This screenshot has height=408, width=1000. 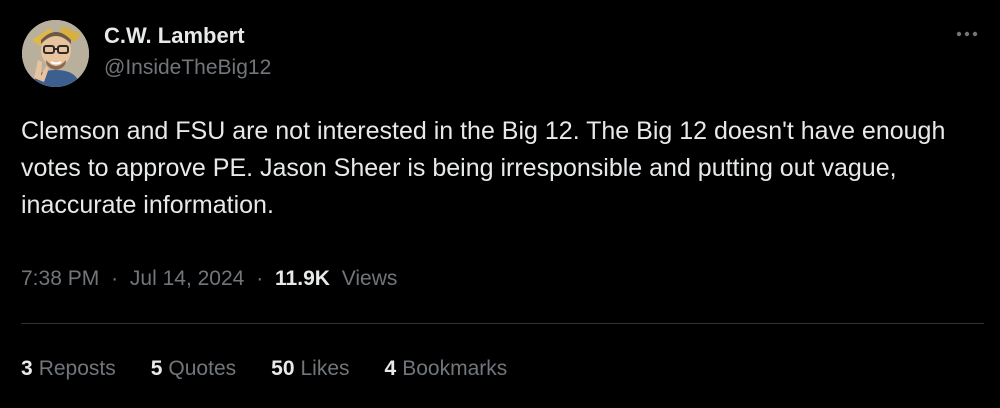 I want to click on bookmarks-label: Bookmarks, so click(x=455, y=368).